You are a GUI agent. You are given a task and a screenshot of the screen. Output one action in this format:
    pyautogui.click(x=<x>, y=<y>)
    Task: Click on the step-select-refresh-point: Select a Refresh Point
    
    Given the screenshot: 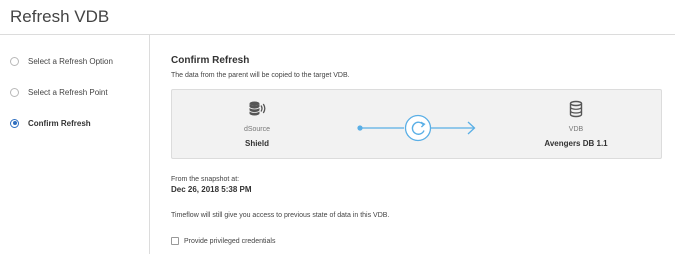 What is the action you would take?
    pyautogui.click(x=59, y=92)
    